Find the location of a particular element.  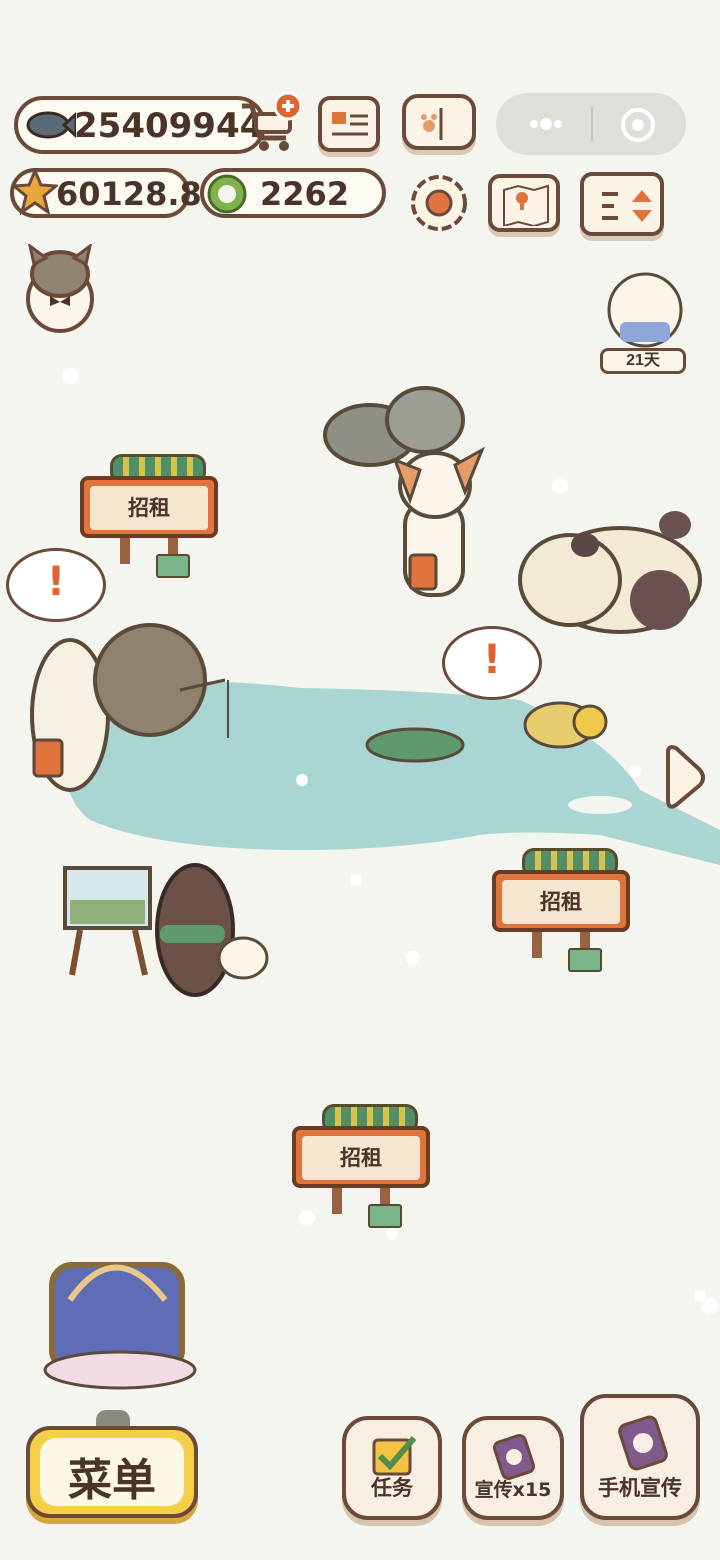

phone-promo-label: 手机宣传 is located at coordinates (640, 1488).